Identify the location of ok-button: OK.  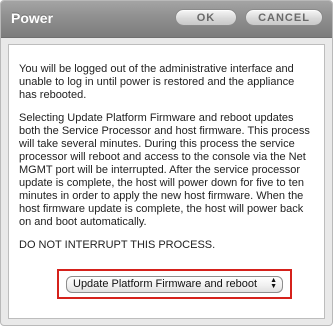
(206, 17).